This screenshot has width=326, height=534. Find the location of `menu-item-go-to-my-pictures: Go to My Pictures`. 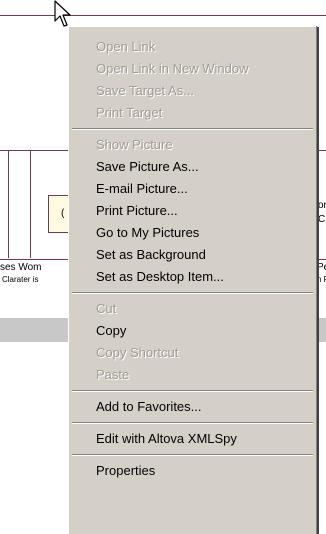

menu-item-go-to-my-pictures: Go to My Pictures is located at coordinates (192, 233).